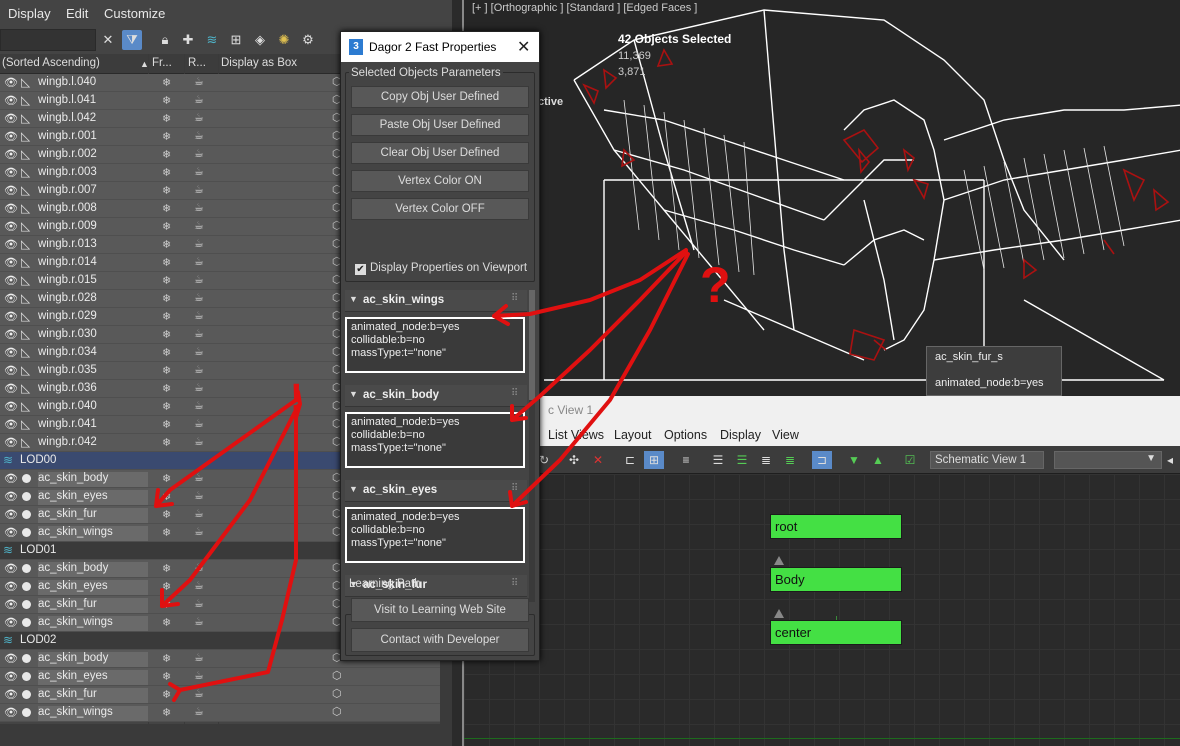 This screenshot has height=746, width=1180. I want to click on checkbox-checked-icon: ✔, so click(360, 269).